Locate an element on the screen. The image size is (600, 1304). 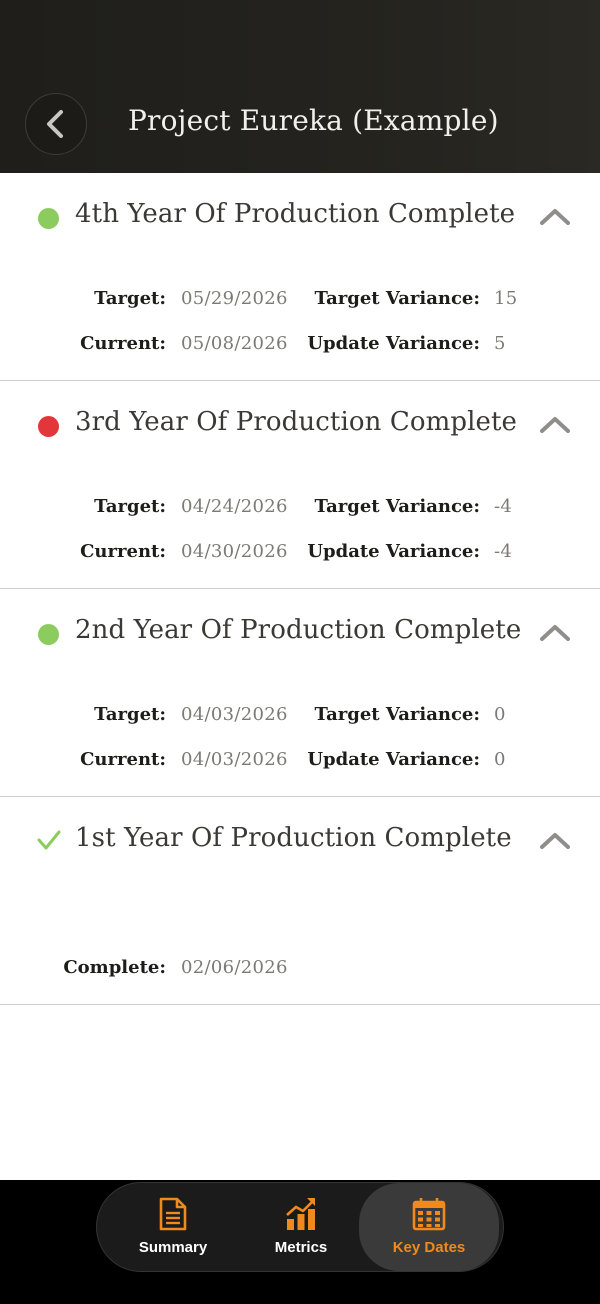
header-bar: Project Eureka (Example) is located at coordinates (300, 86).